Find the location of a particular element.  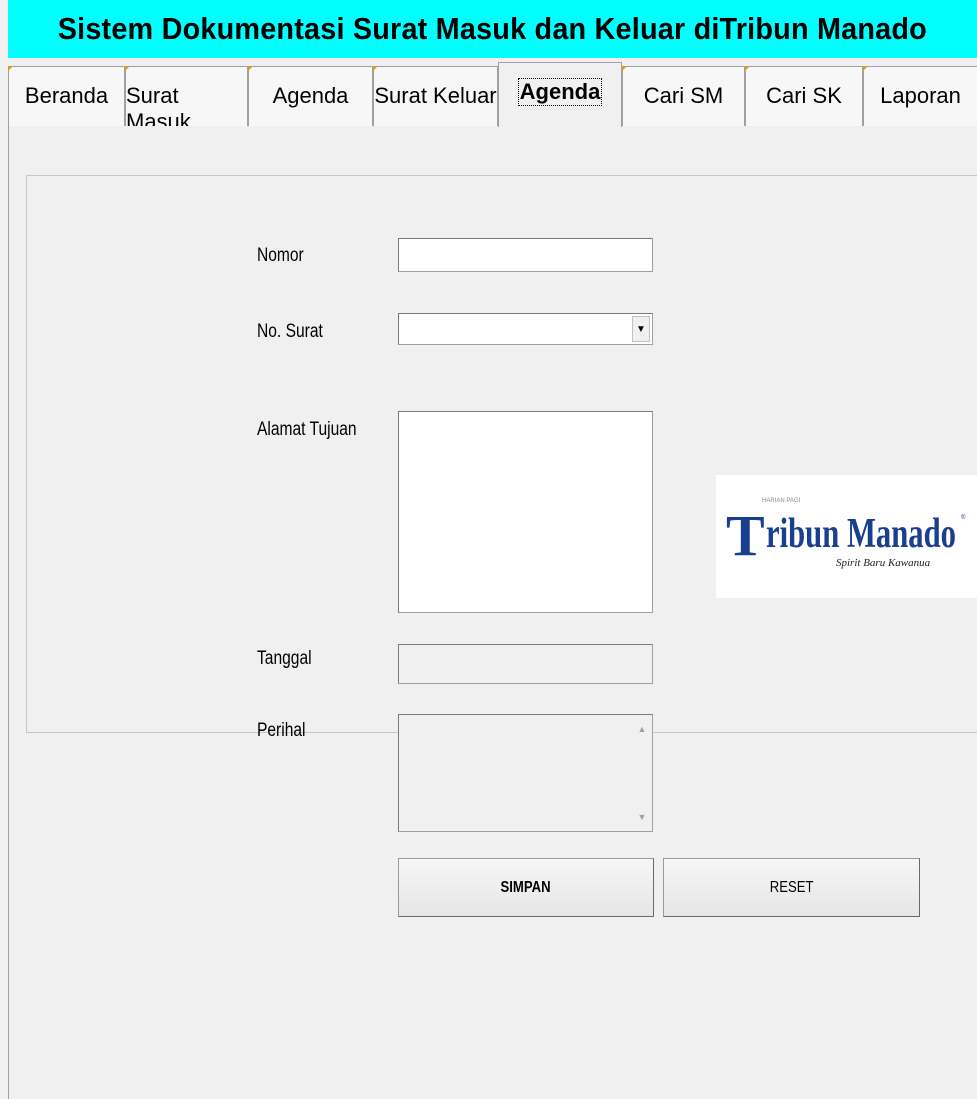

tab-label: Laporan is located at coordinates (920, 95).